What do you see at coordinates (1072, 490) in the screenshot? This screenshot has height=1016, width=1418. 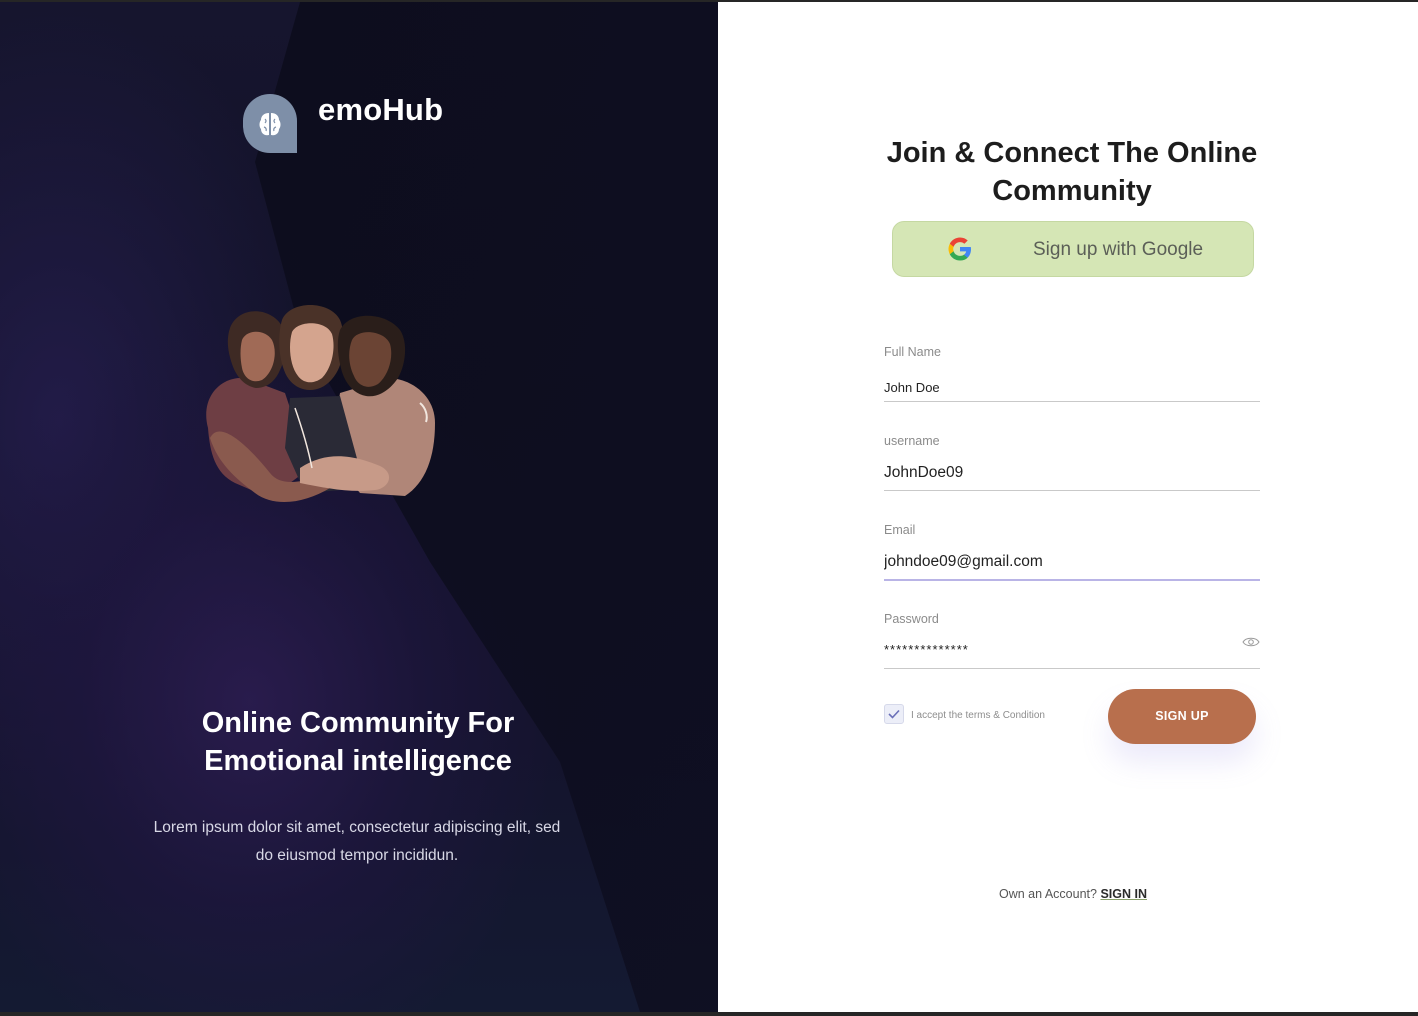 I see `username-underline` at bounding box center [1072, 490].